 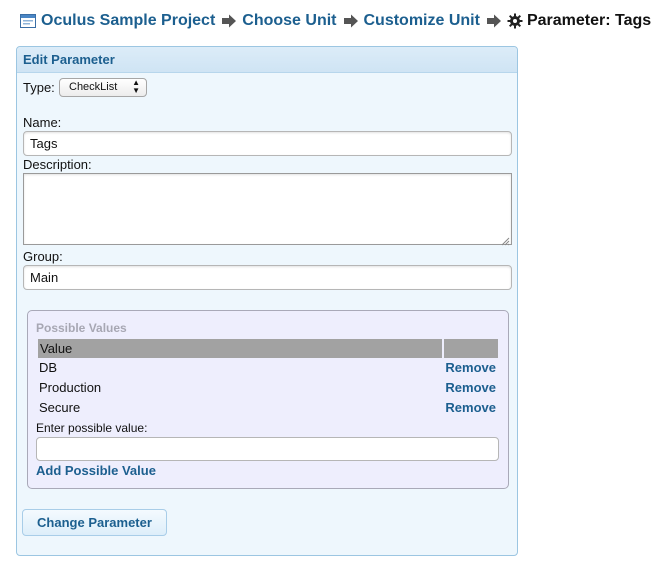 I want to click on name-input: Tags, so click(x=267, y=143).